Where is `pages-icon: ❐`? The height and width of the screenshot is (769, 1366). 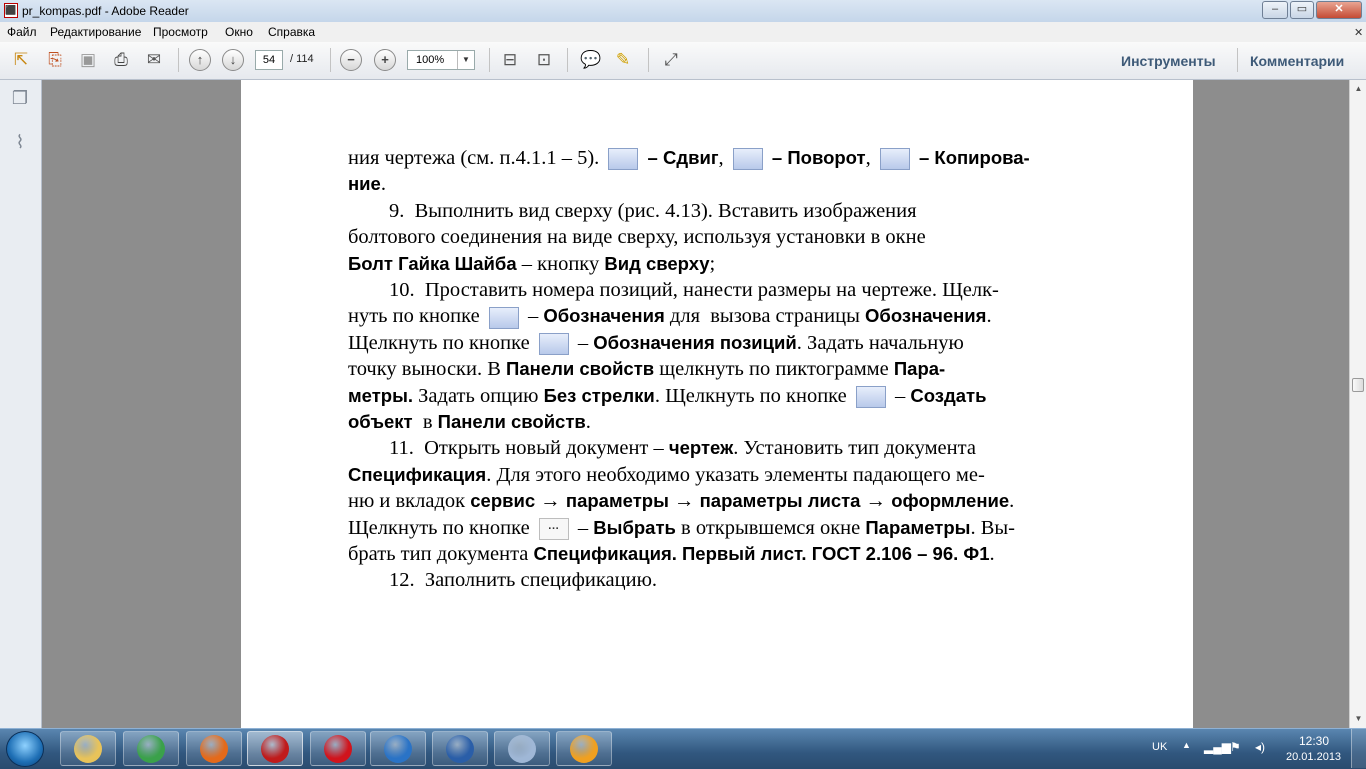 pages-icon: ❐ is located at coordinates (20, 99).